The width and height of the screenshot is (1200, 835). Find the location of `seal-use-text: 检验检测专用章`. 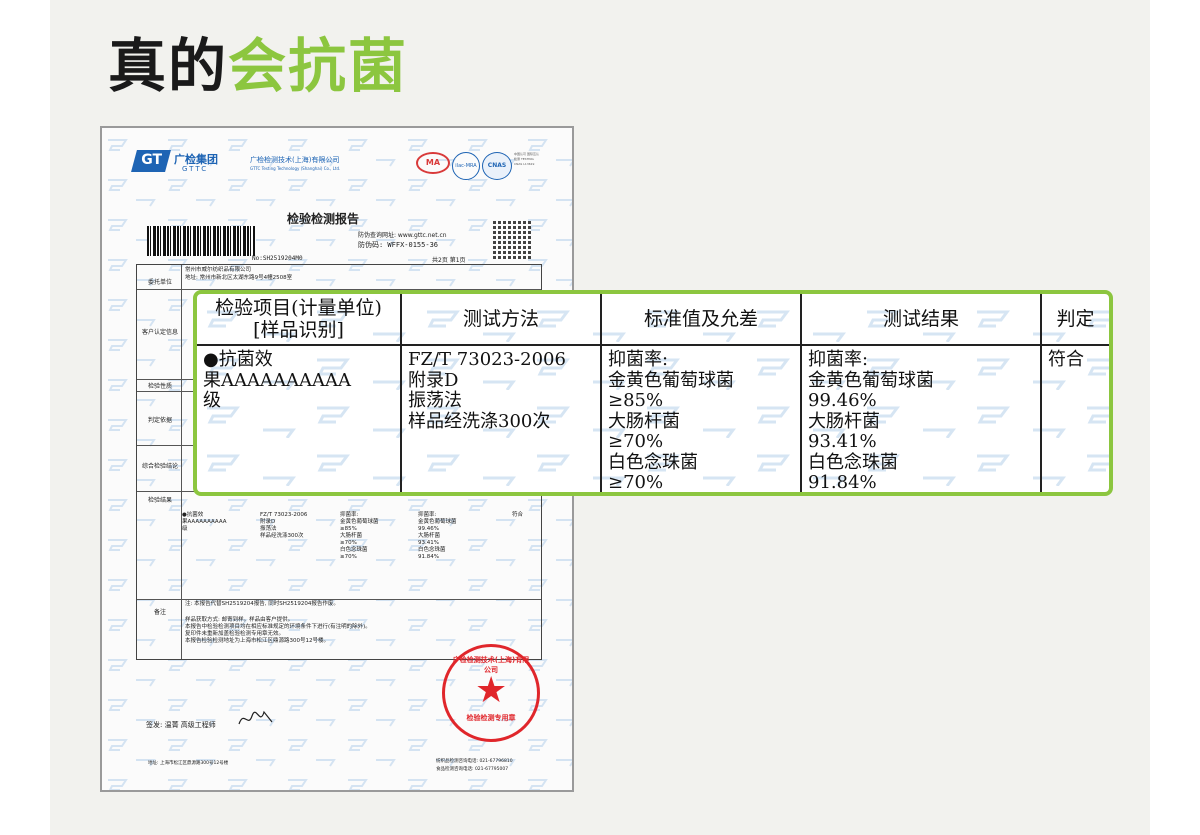

seal-use-text: 检验检测专用章 is located at coordinates (491, 718).